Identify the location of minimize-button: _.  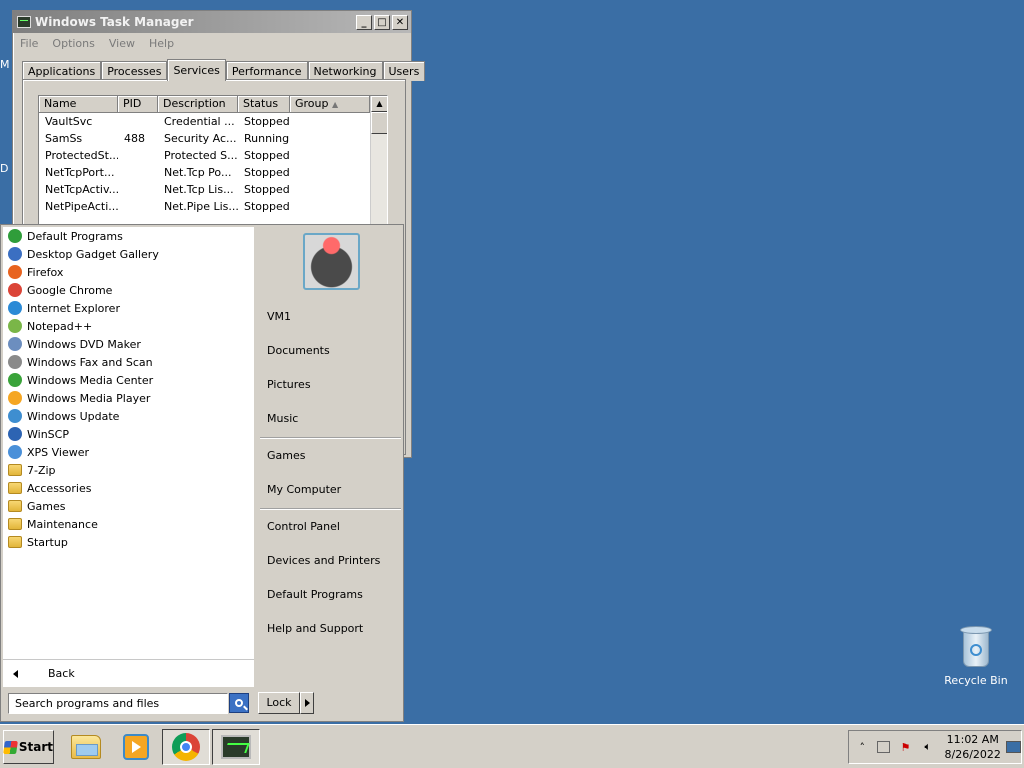
(364, 22).